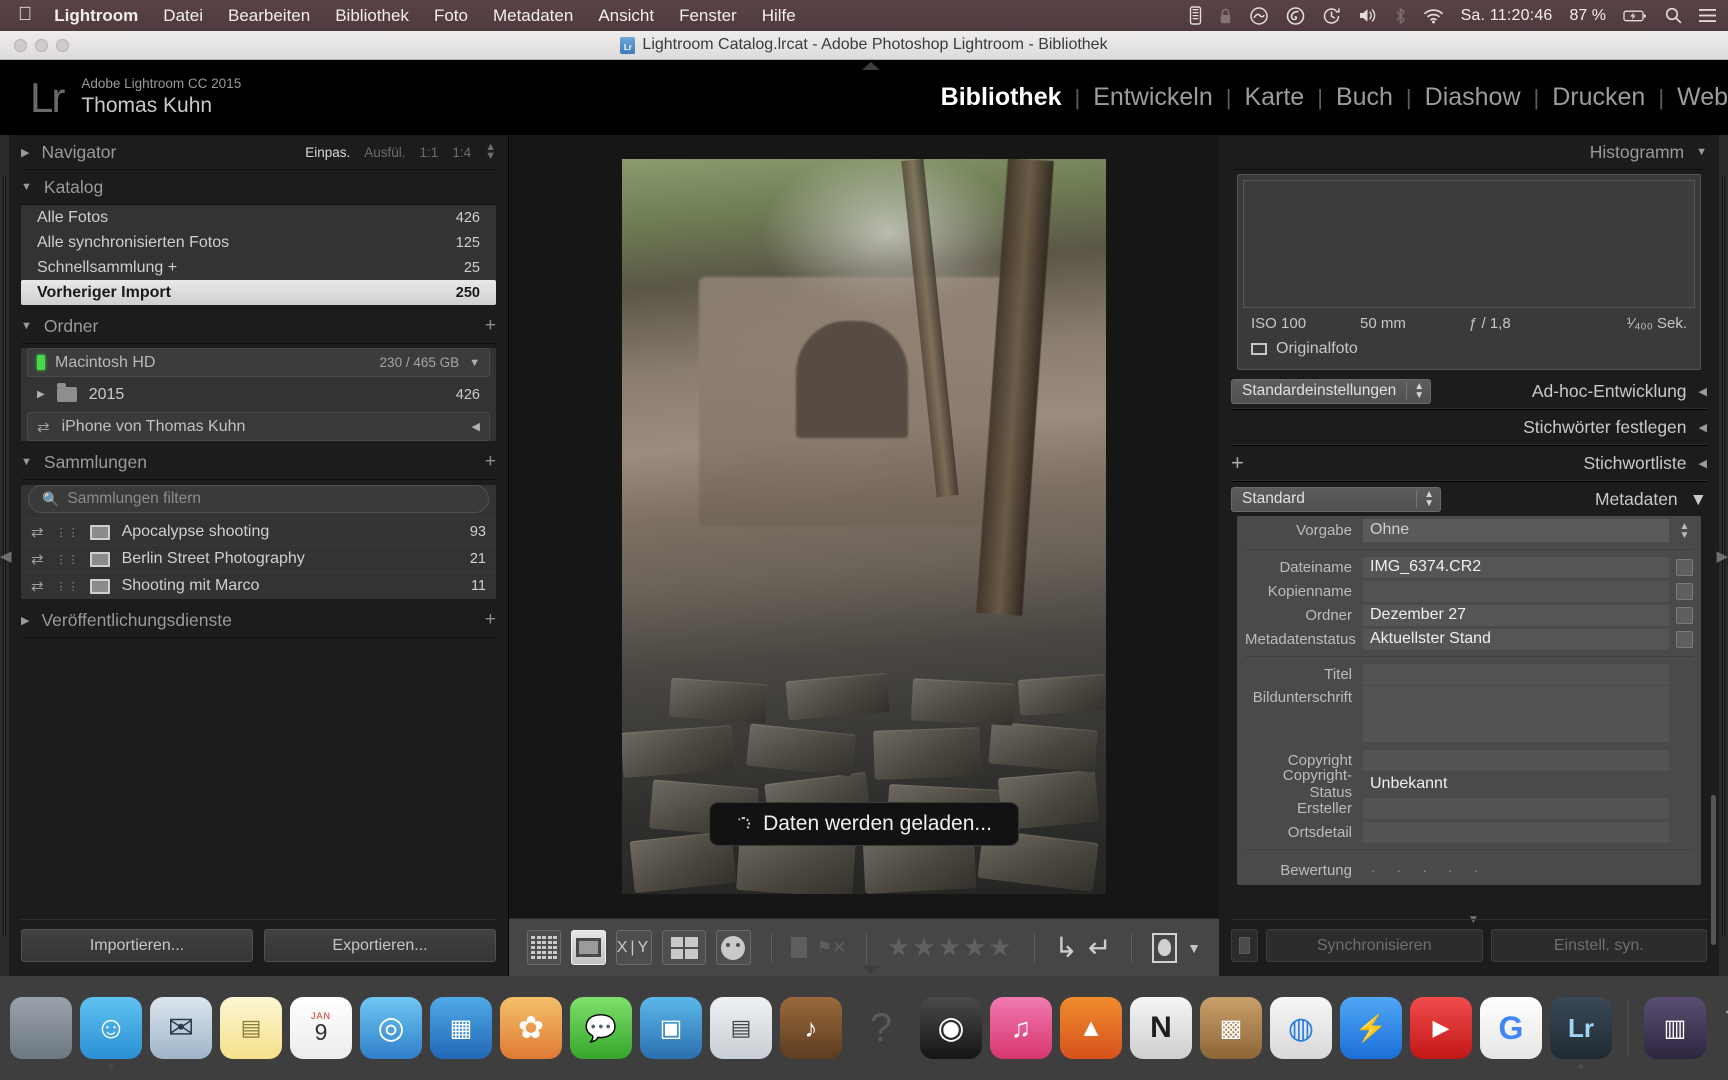 This screenshot has height=1080, width=1728. I want to click on zoom-window-button, so click(62, 45).